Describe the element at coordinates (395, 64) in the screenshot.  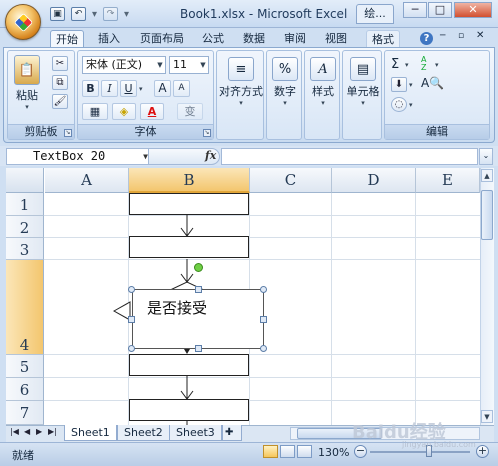
I see `autosum-icon: Σ` at that location.